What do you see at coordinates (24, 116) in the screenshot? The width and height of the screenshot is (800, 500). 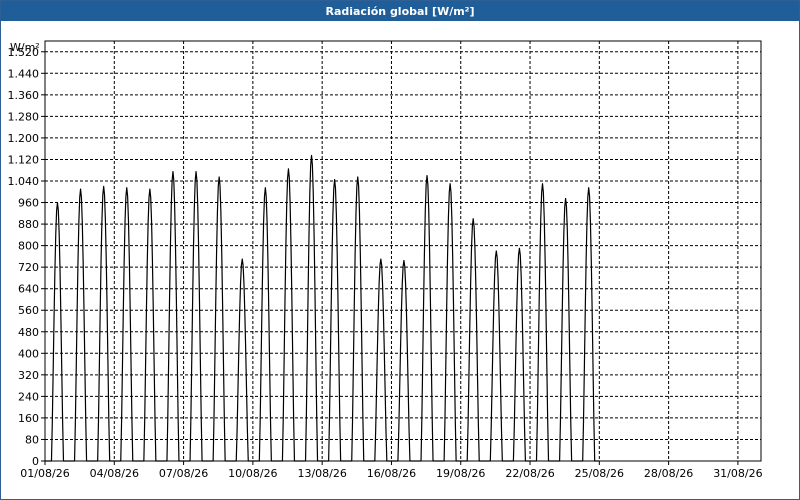 I see `y-tick-label: 1.280` at bounding box center [24, 116].